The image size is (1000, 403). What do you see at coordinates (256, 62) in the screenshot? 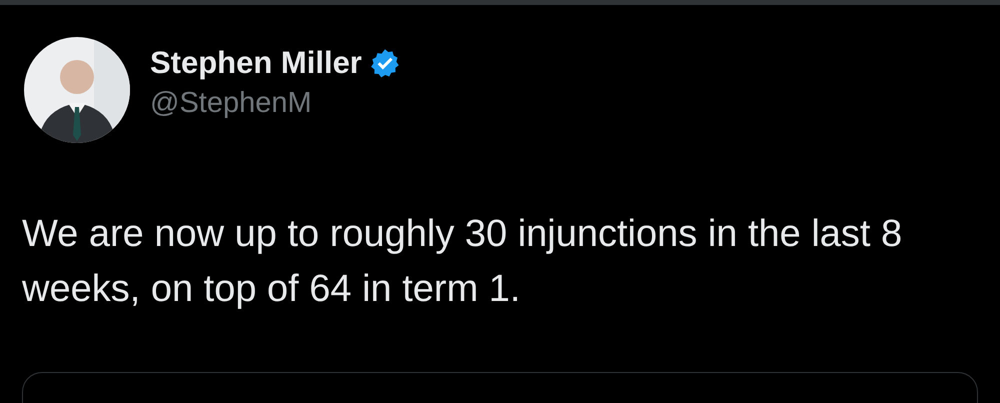
I see `author-name: Stephen Miller` at bounding box center [256, 62].